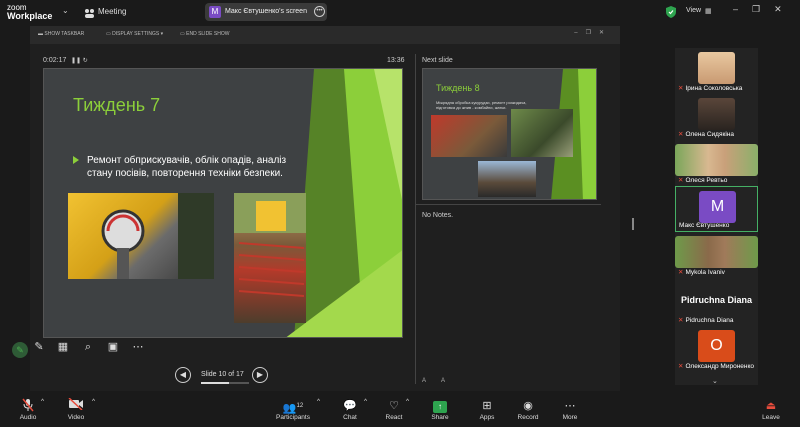 This screenshot has width=800, height=427. I want to click on restore-icon: ❐, so click(763, 9).